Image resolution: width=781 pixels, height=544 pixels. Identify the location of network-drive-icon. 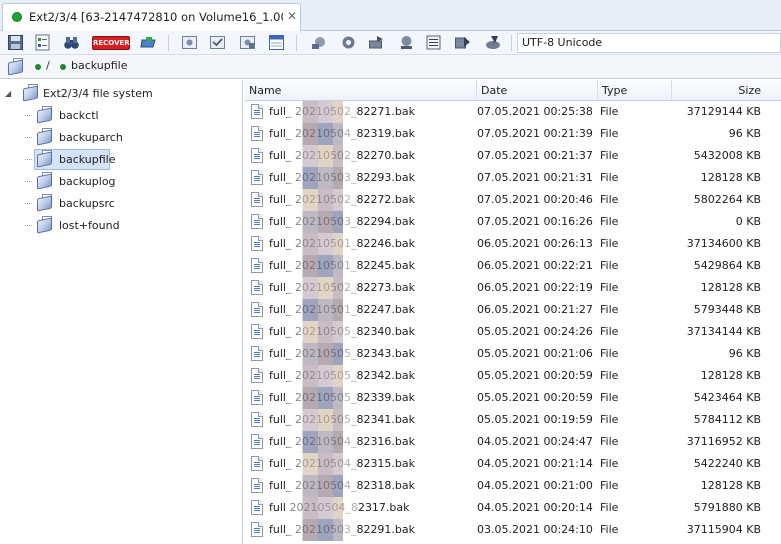
(406, 42).